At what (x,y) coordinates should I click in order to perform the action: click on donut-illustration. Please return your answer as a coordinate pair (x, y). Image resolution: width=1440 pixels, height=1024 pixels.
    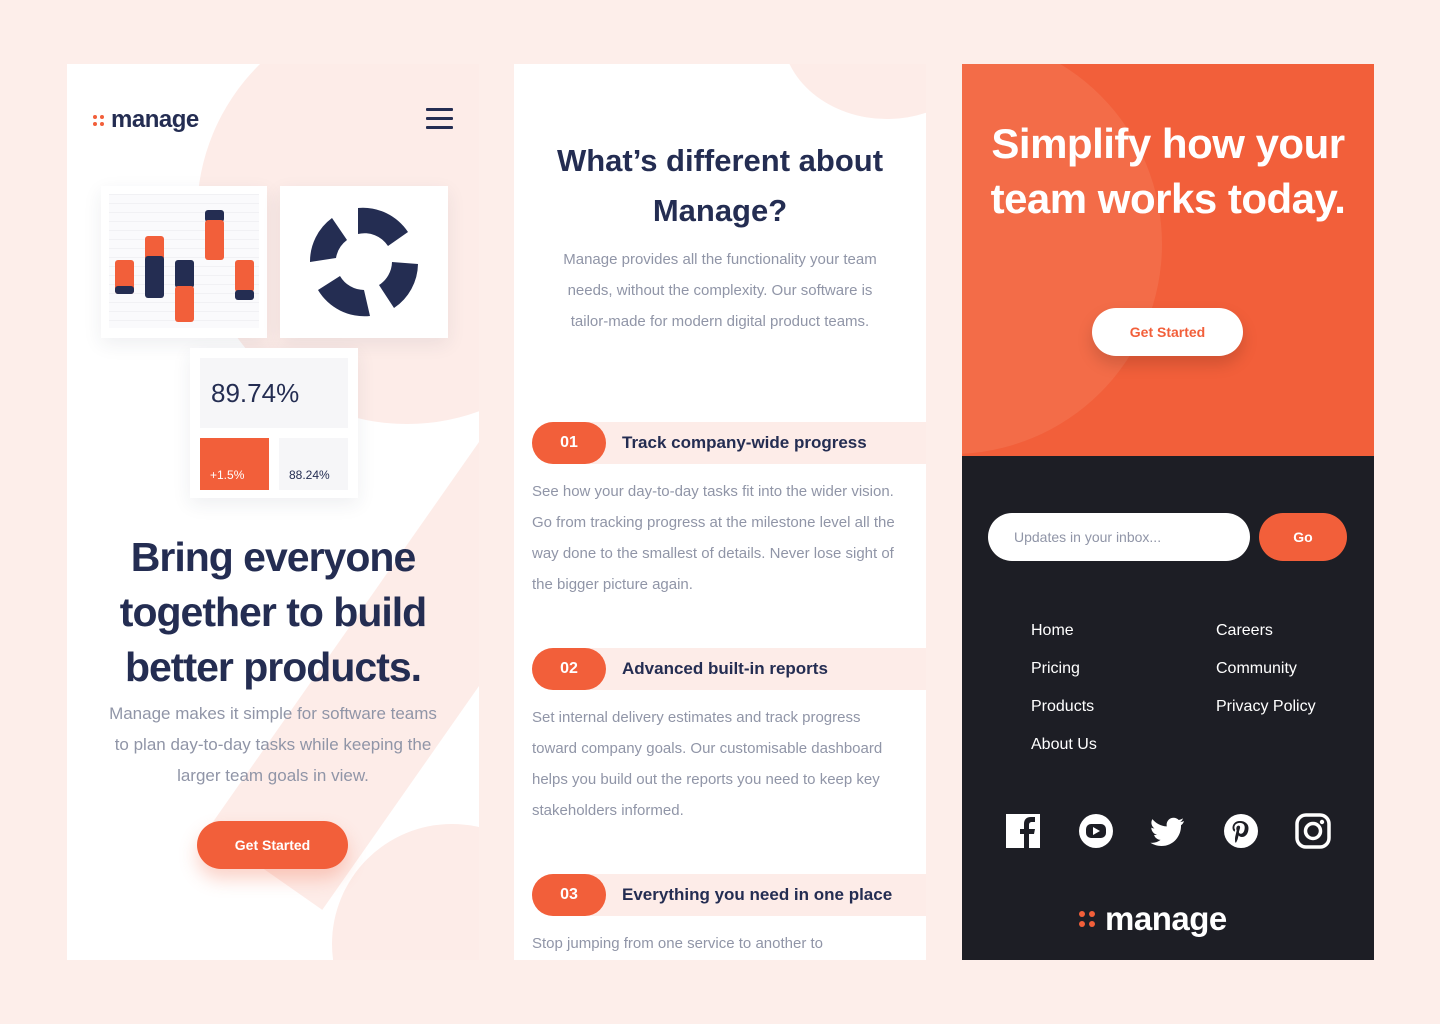
    Looking at the image, I should click on (364, 262).